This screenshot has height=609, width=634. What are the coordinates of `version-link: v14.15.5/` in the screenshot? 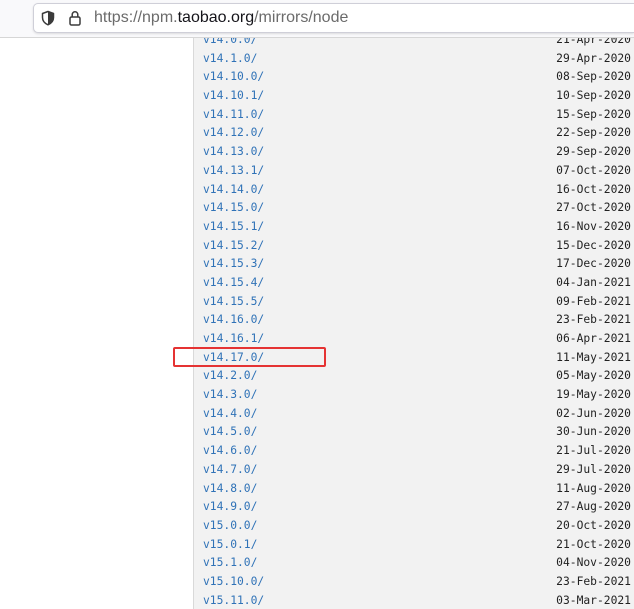 It's located at (233, 302).